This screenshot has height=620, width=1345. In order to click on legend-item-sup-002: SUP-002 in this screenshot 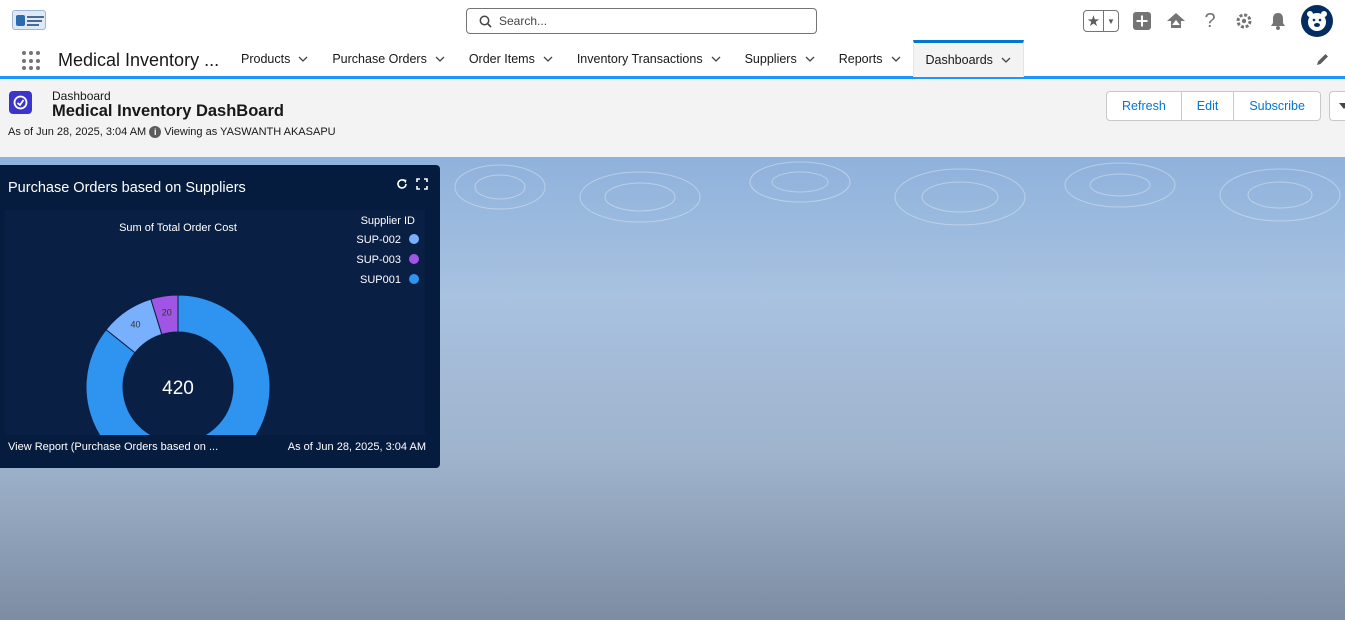, I will do `click(378, 240)`.